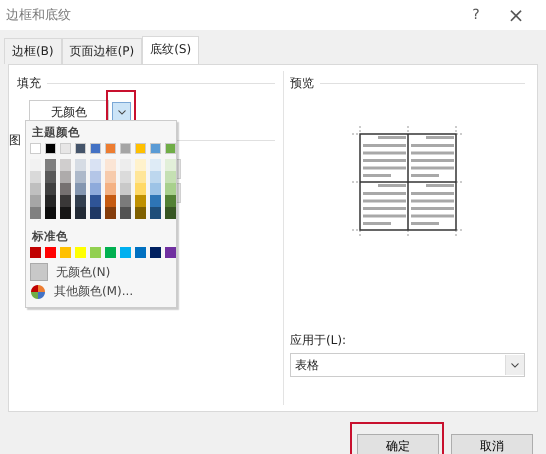 The image size is (546, 454). I want to click on section-label: 预览, so click(302, 83).